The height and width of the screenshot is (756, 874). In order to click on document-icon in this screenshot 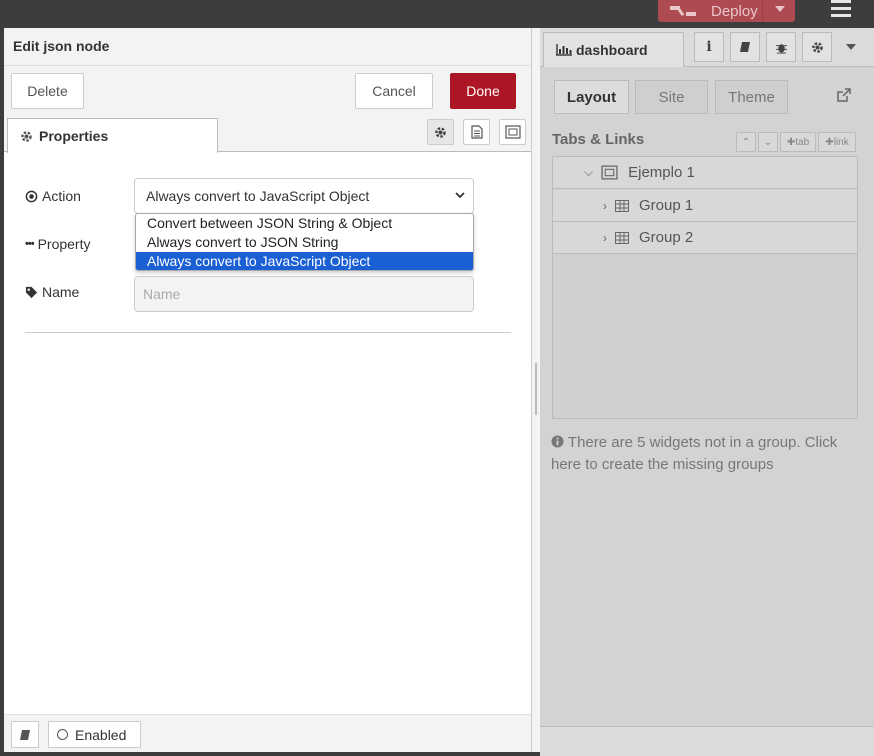, I will do `click(476, 132)`.